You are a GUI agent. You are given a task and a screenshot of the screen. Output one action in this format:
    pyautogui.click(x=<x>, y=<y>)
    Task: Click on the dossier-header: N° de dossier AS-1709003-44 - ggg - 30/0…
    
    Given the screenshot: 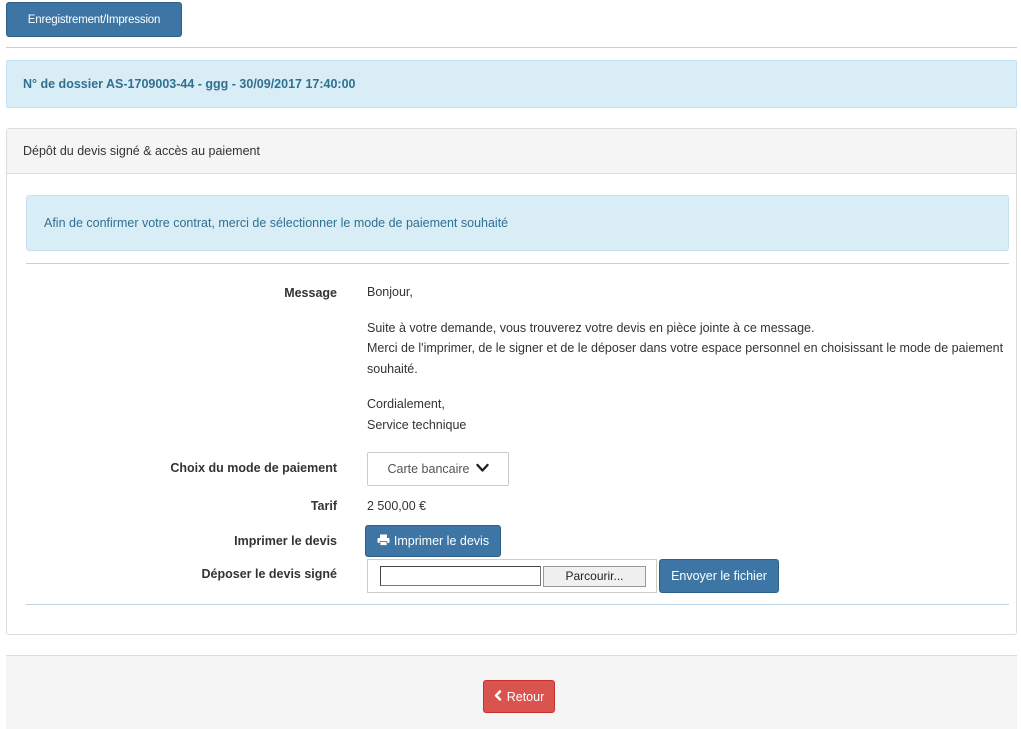 What is the action you would take?
    pyautogui.click(x=511, y=84)
    